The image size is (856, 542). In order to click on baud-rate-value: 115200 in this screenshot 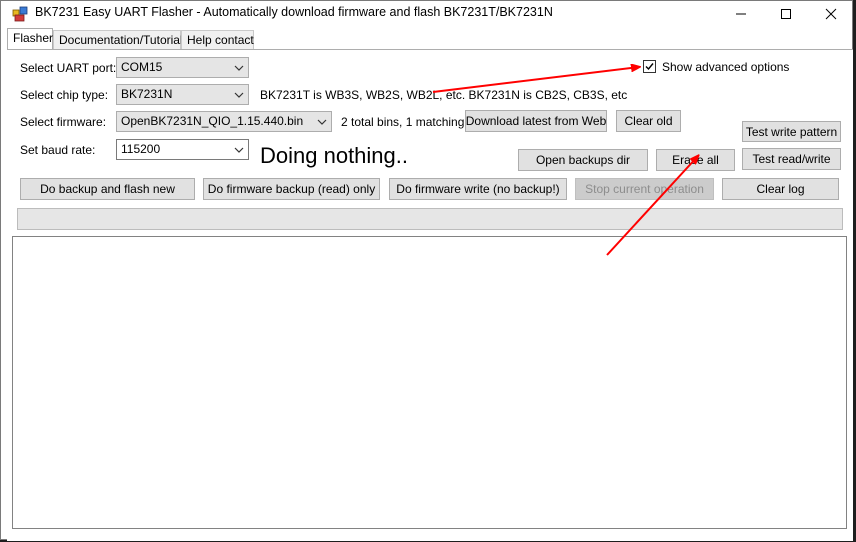, I will do `click(141, 149)`.